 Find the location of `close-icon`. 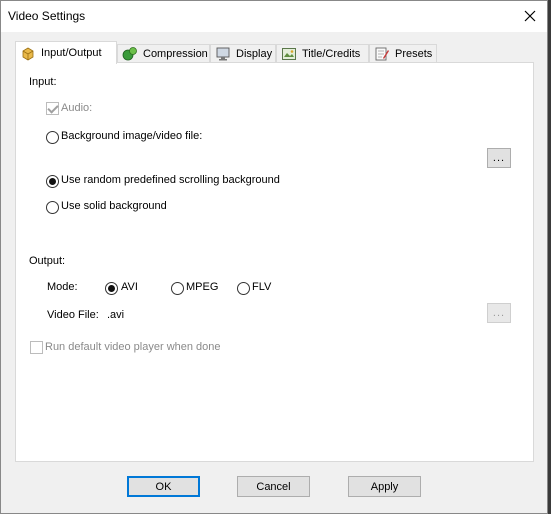

close-icon is located at coordinates (530, 16).